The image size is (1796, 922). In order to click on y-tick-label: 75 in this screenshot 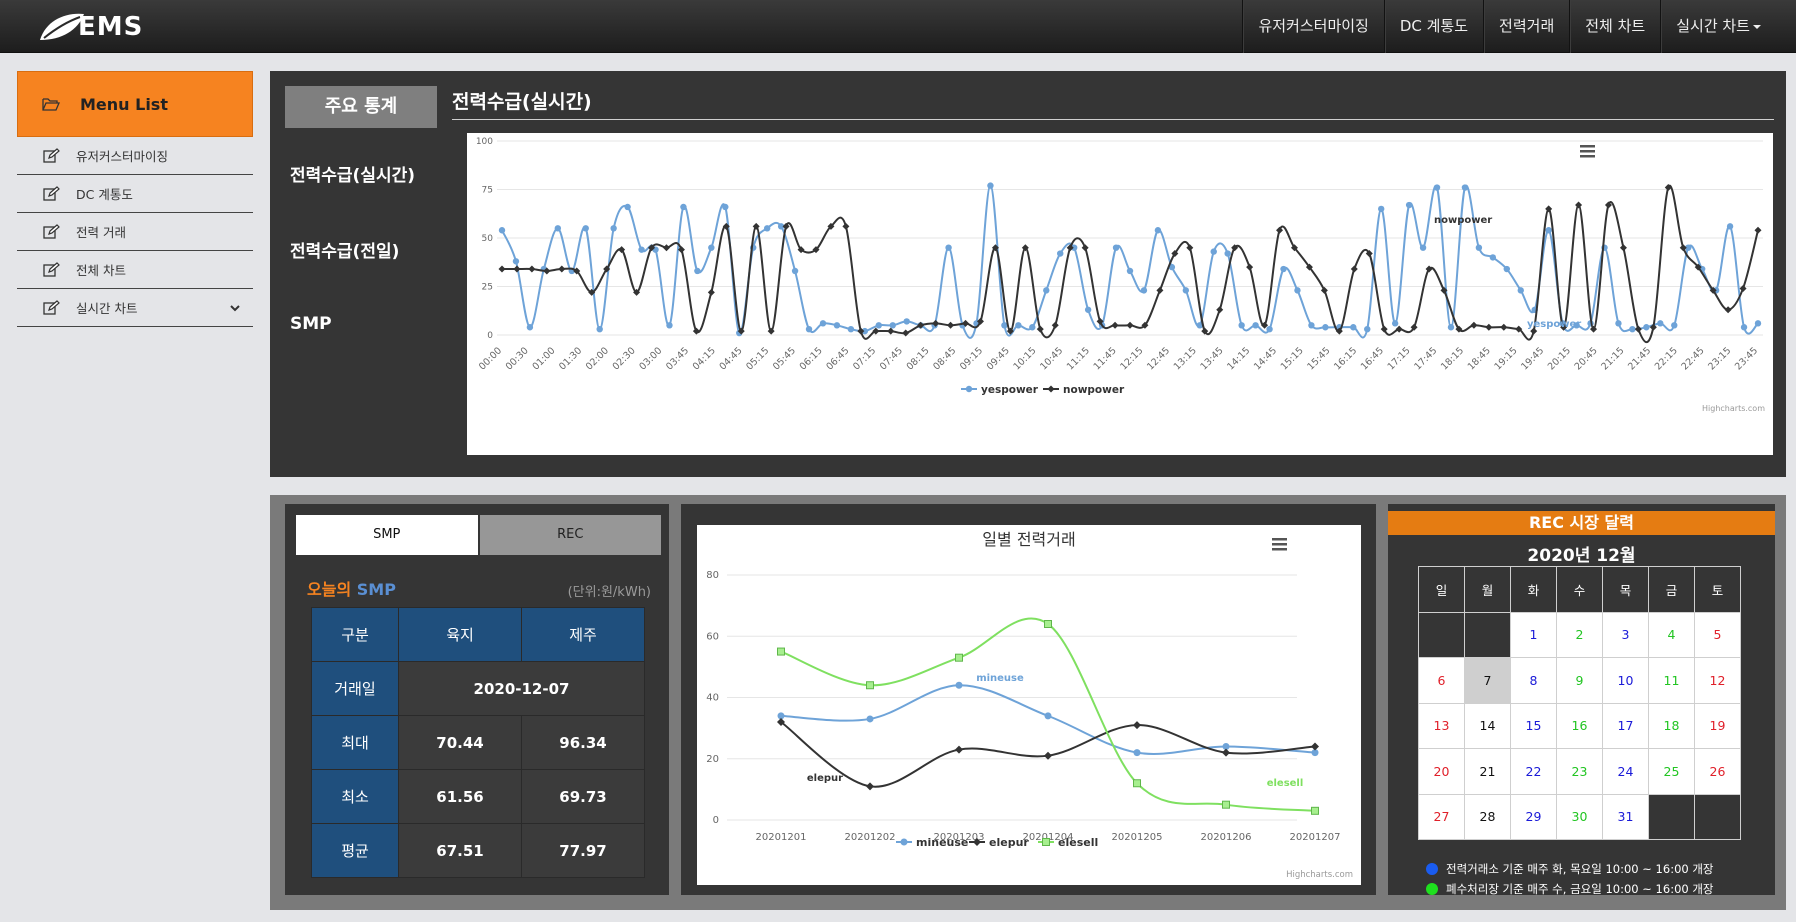, I will do `click(487, 191)`.